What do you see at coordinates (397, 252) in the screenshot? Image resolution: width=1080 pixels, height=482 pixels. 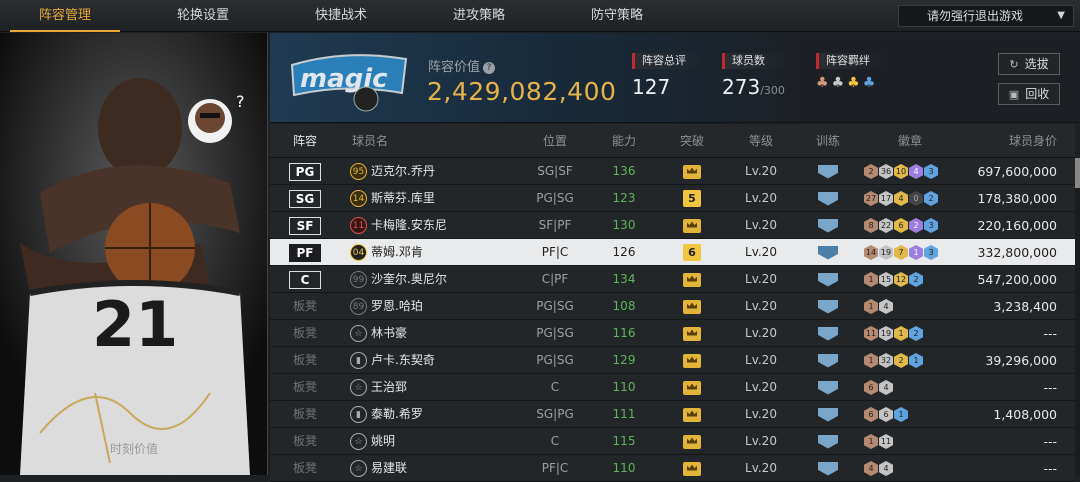 I see `player-name: 蒂姆.邓肯` at bounding box center [397, 252].